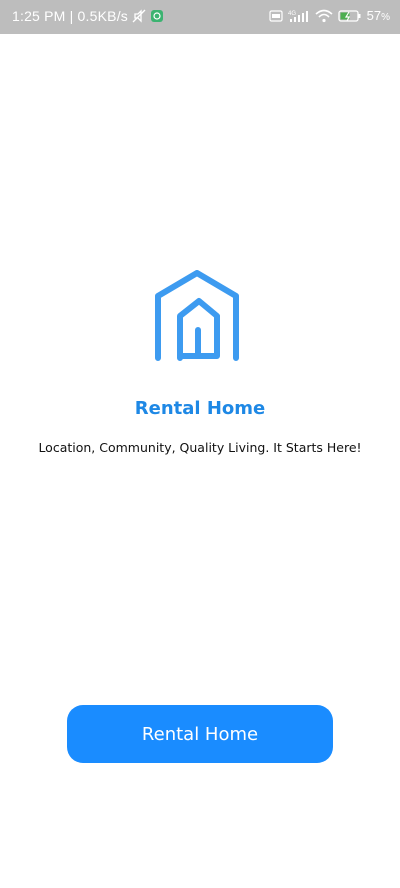 This screenshot has height=888, width=400. I want to click on hd-icon, so click(276, 15).